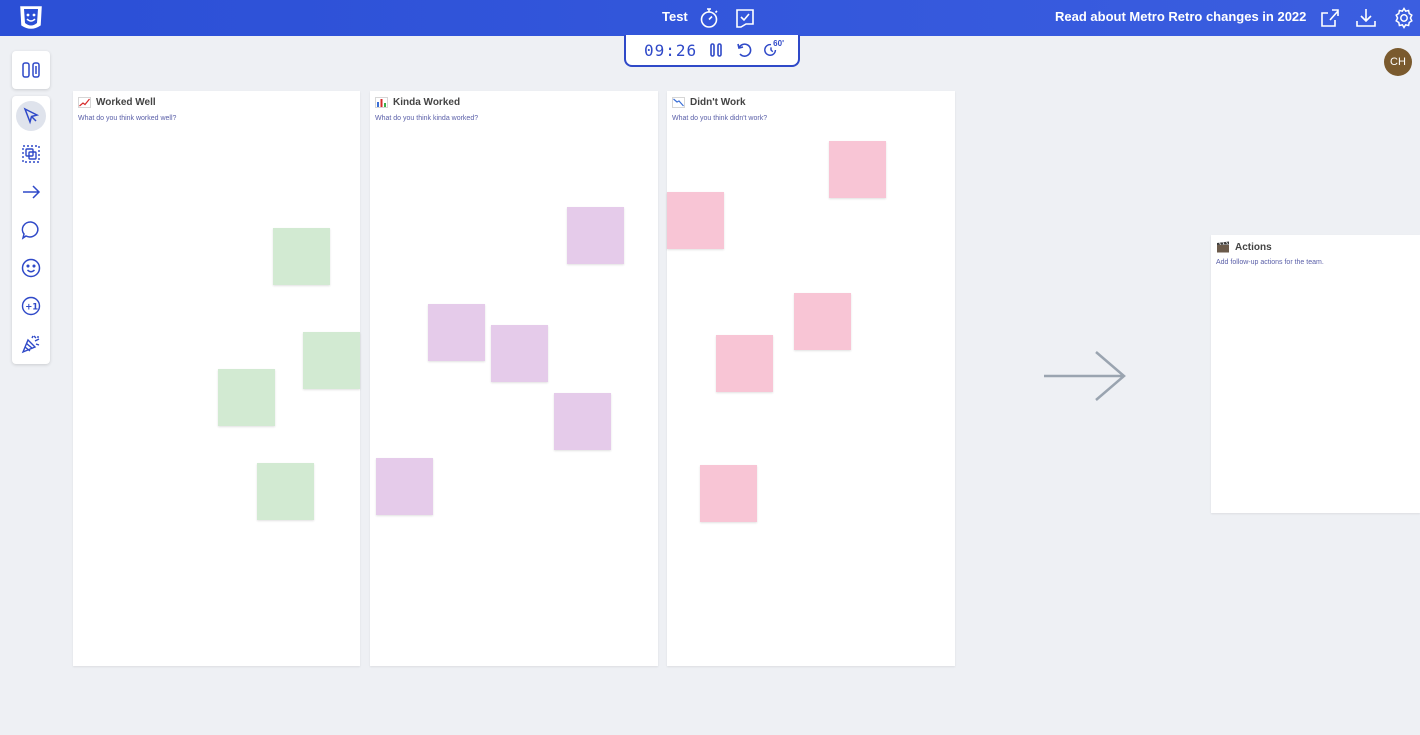 The width and height of the screenshot is (1420, 735). I want to click on emoji-tool-button, so click(31, 268).